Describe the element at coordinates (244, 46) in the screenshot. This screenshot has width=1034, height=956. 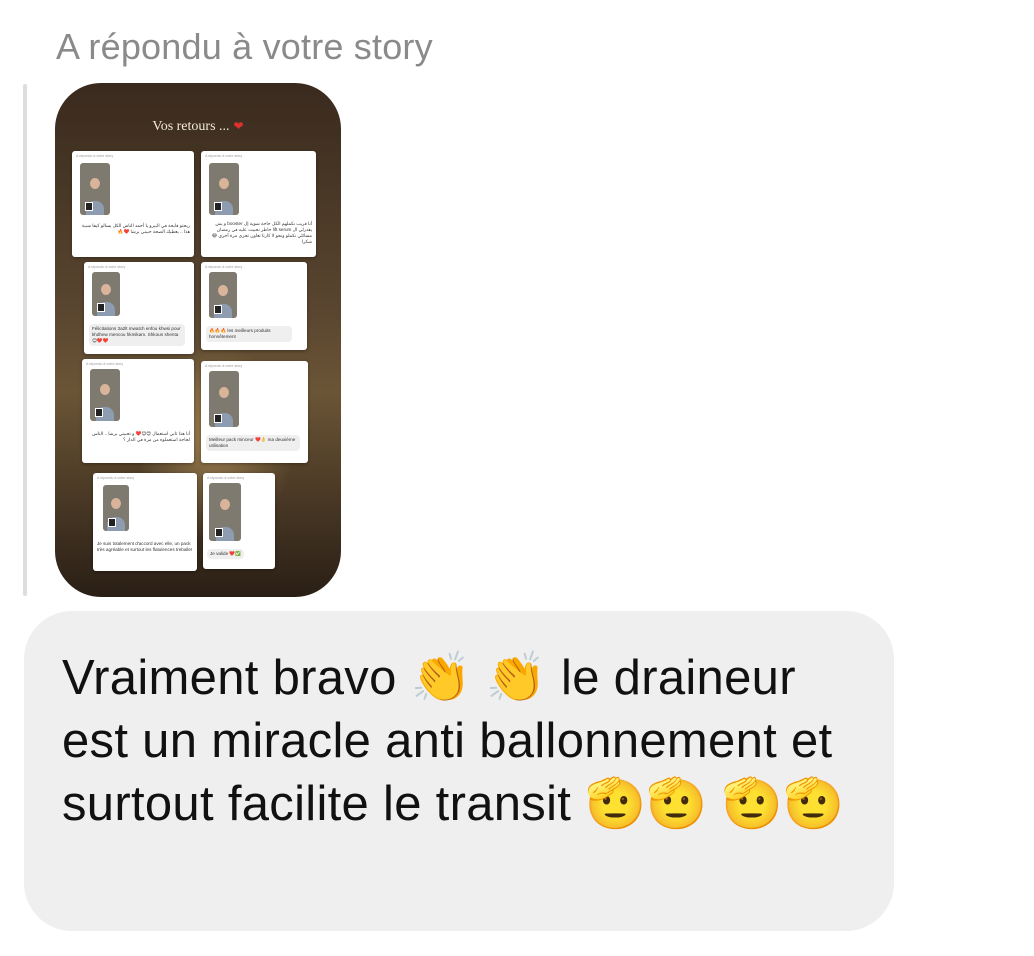
I see `reply-header: A répondu à votre story` at that location.